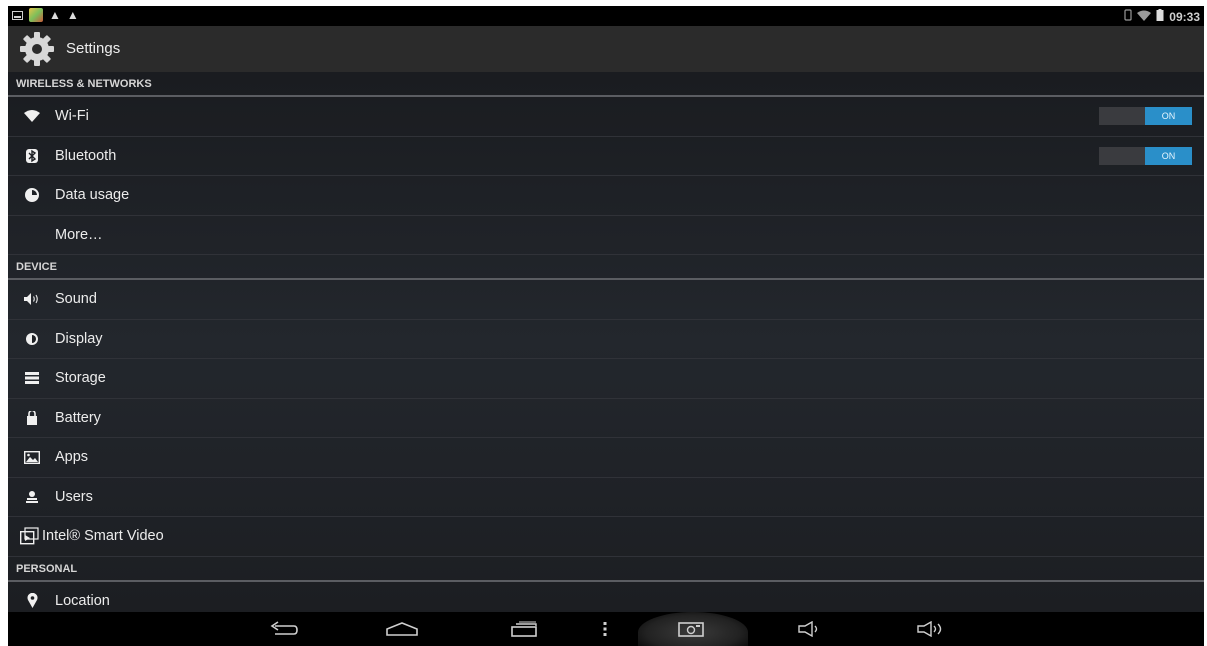 This screenshot has width=1207, height=646. Describe the element at coordinates (606, 497) in the screenshot. I see `settings-item-users: Users` at that location.